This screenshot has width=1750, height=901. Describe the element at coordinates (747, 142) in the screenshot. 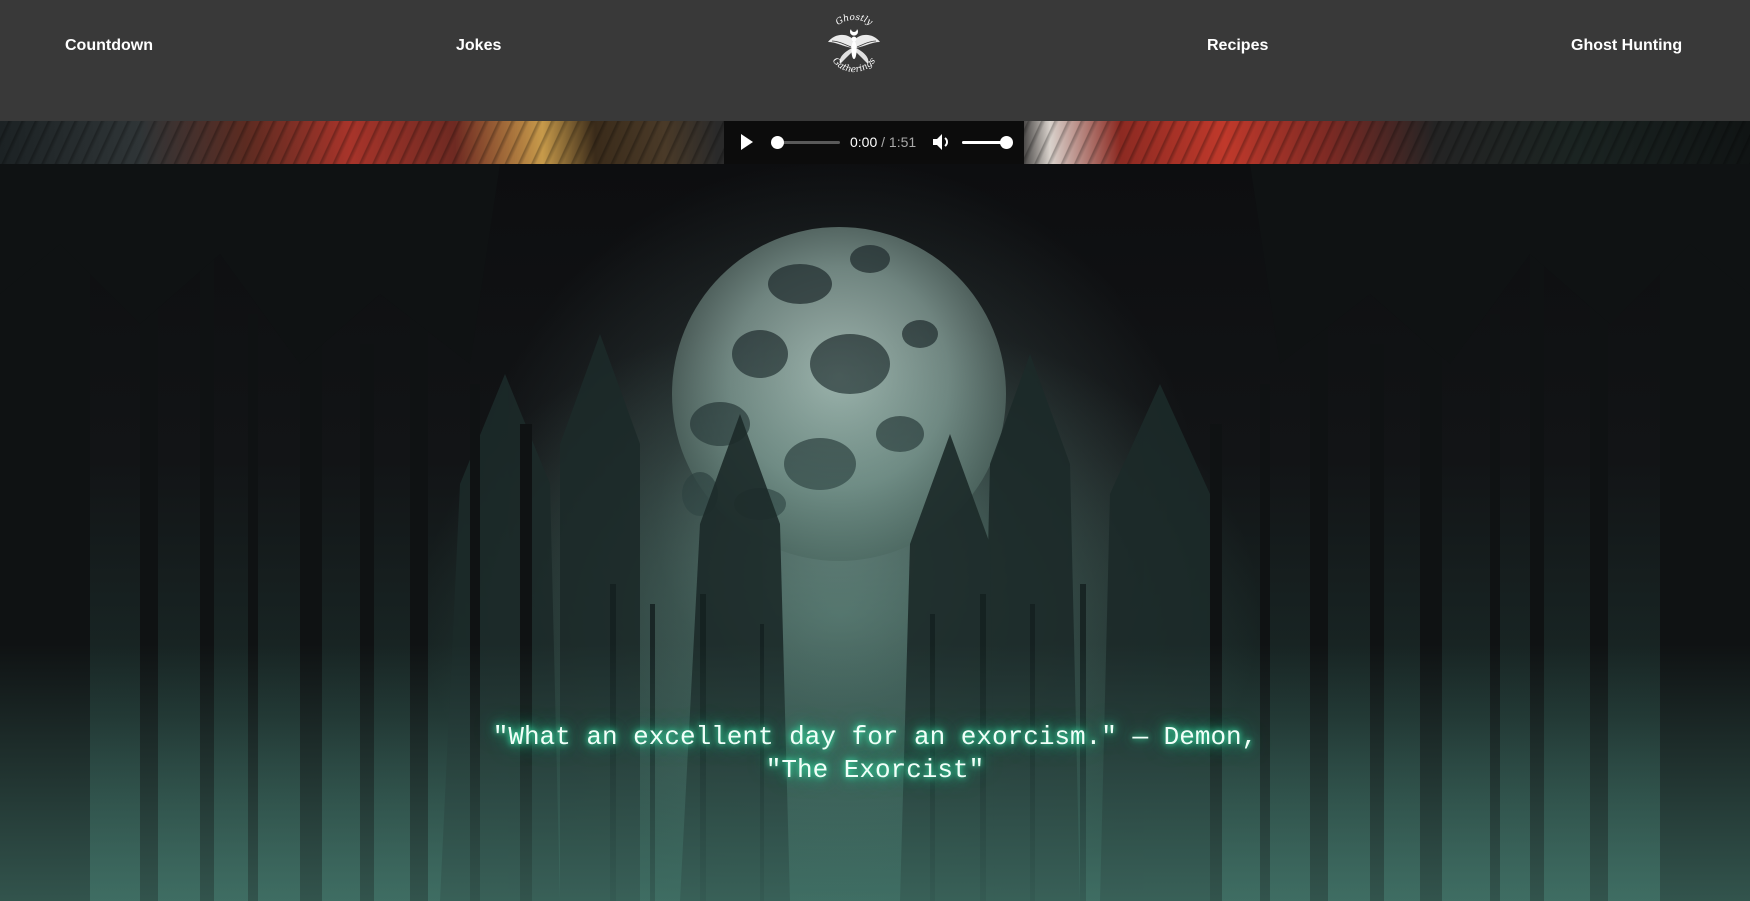

I see `play-icon` at that location.